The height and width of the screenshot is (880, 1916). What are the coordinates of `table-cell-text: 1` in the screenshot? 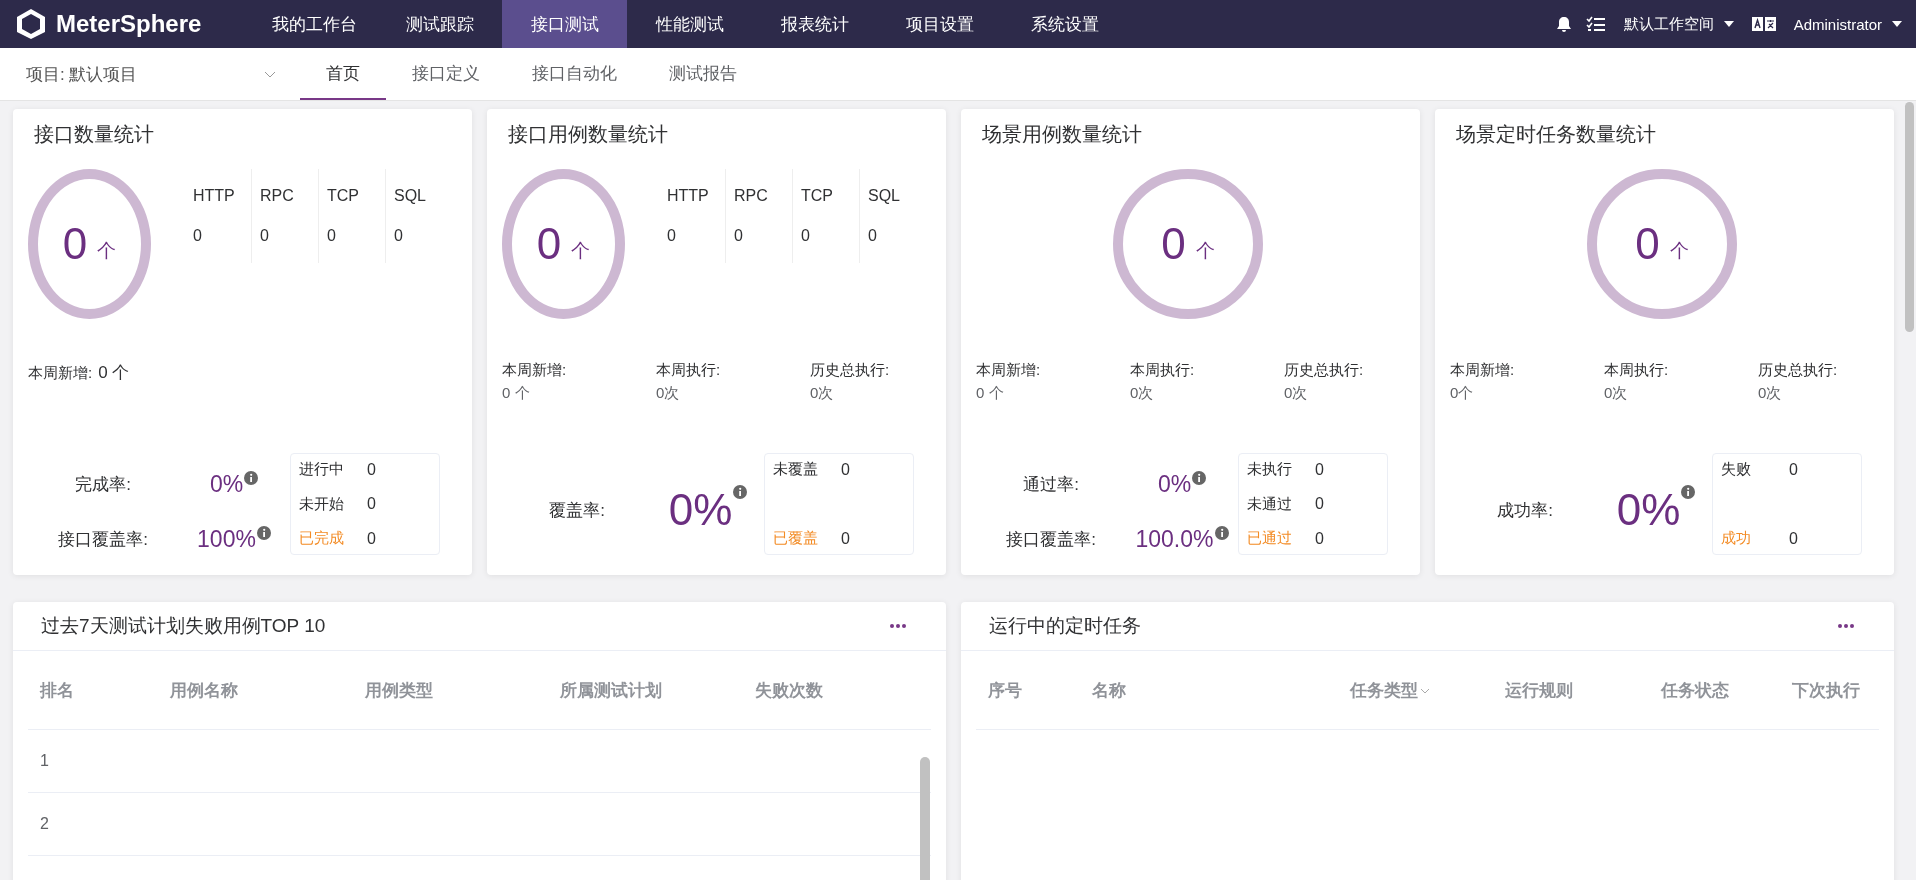 It's located at (44, 761).